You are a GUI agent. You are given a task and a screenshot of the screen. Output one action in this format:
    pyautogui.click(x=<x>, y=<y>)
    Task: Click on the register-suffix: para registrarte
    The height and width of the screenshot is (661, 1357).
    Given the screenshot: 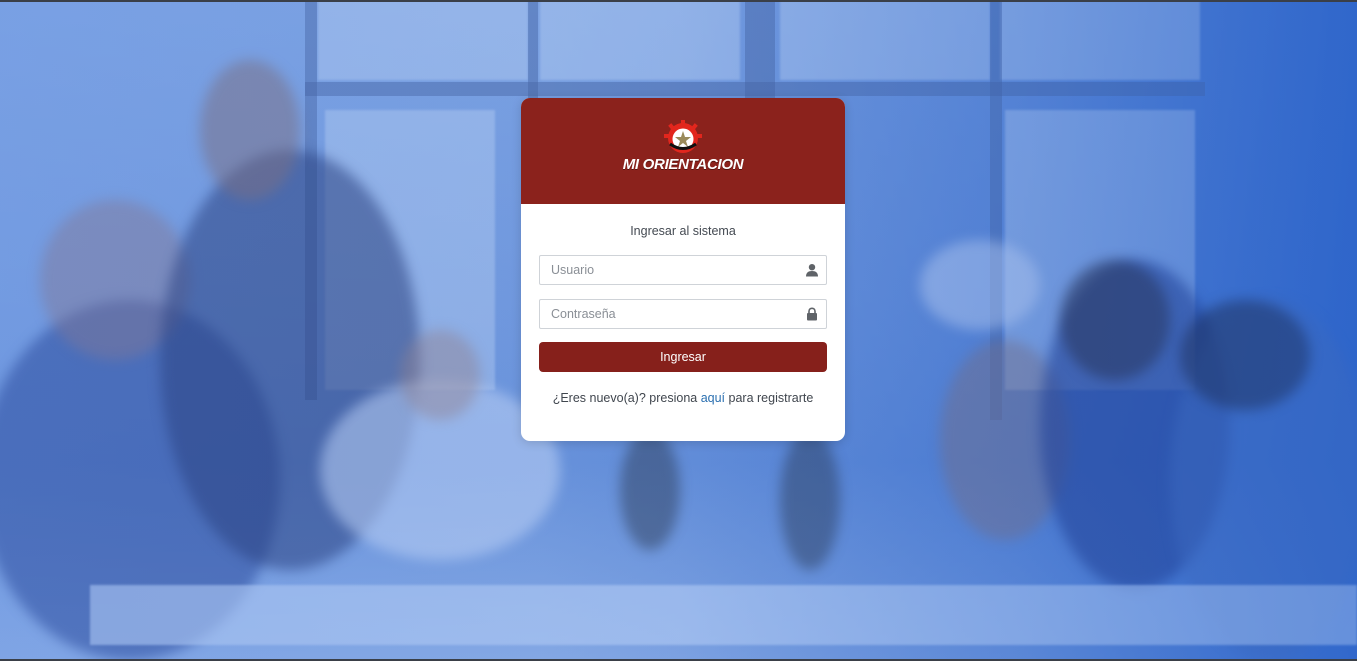 What is the action you would take?
    pyautogui.click(x=769, y=398)
    